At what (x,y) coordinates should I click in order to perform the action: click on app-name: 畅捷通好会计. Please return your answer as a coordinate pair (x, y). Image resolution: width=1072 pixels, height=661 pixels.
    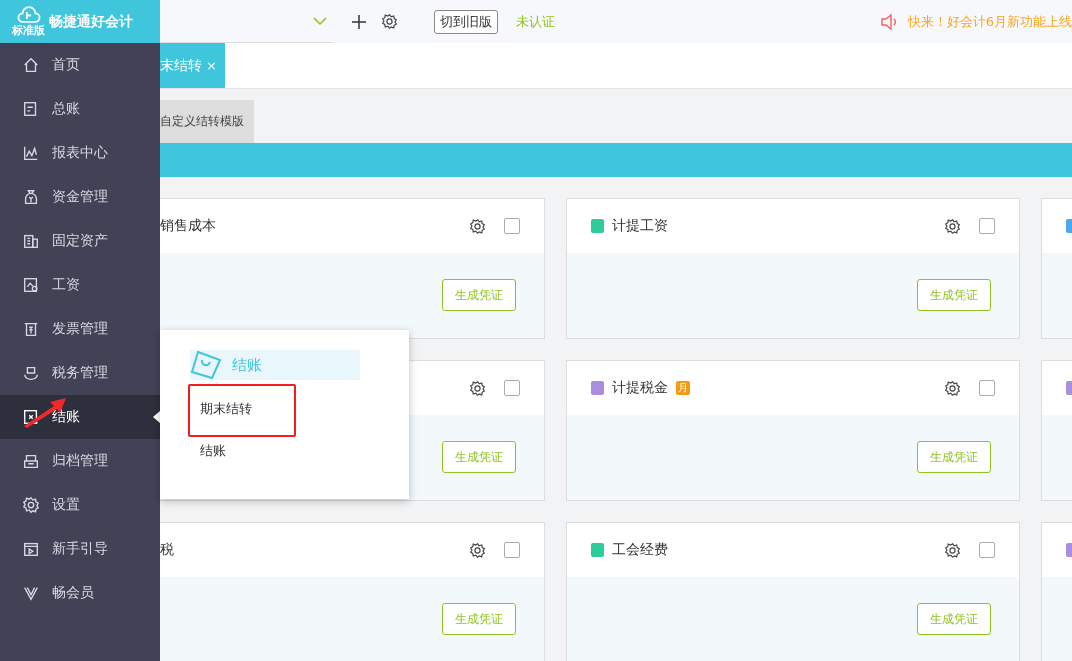
    Looking at the image, I should click on (91, 21).